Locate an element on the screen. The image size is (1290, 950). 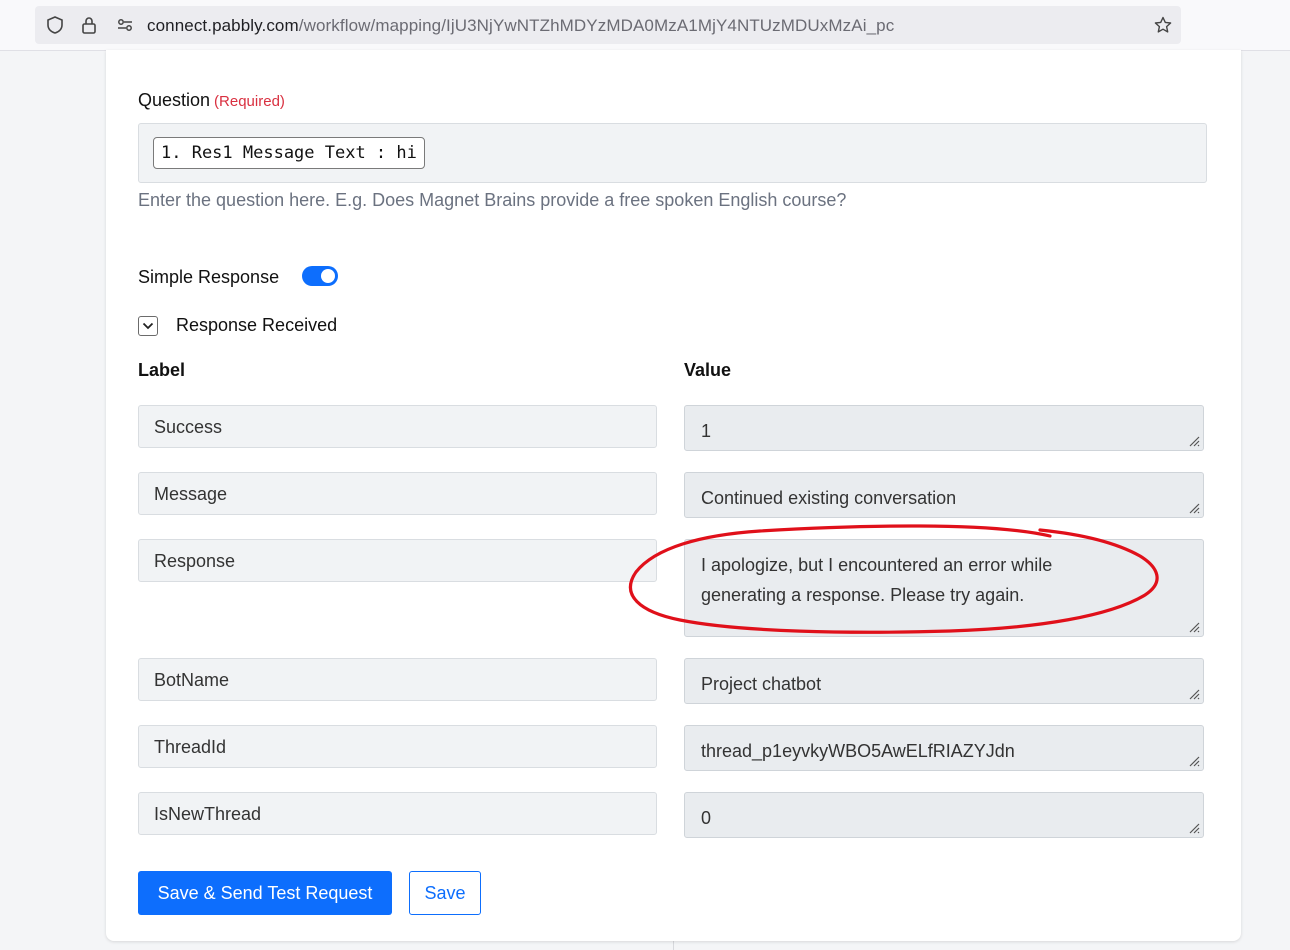
value-field-threadid: thread_p1eyvkyWBO5AwELfRIAZYJdn is located at coordinates (944, 748).